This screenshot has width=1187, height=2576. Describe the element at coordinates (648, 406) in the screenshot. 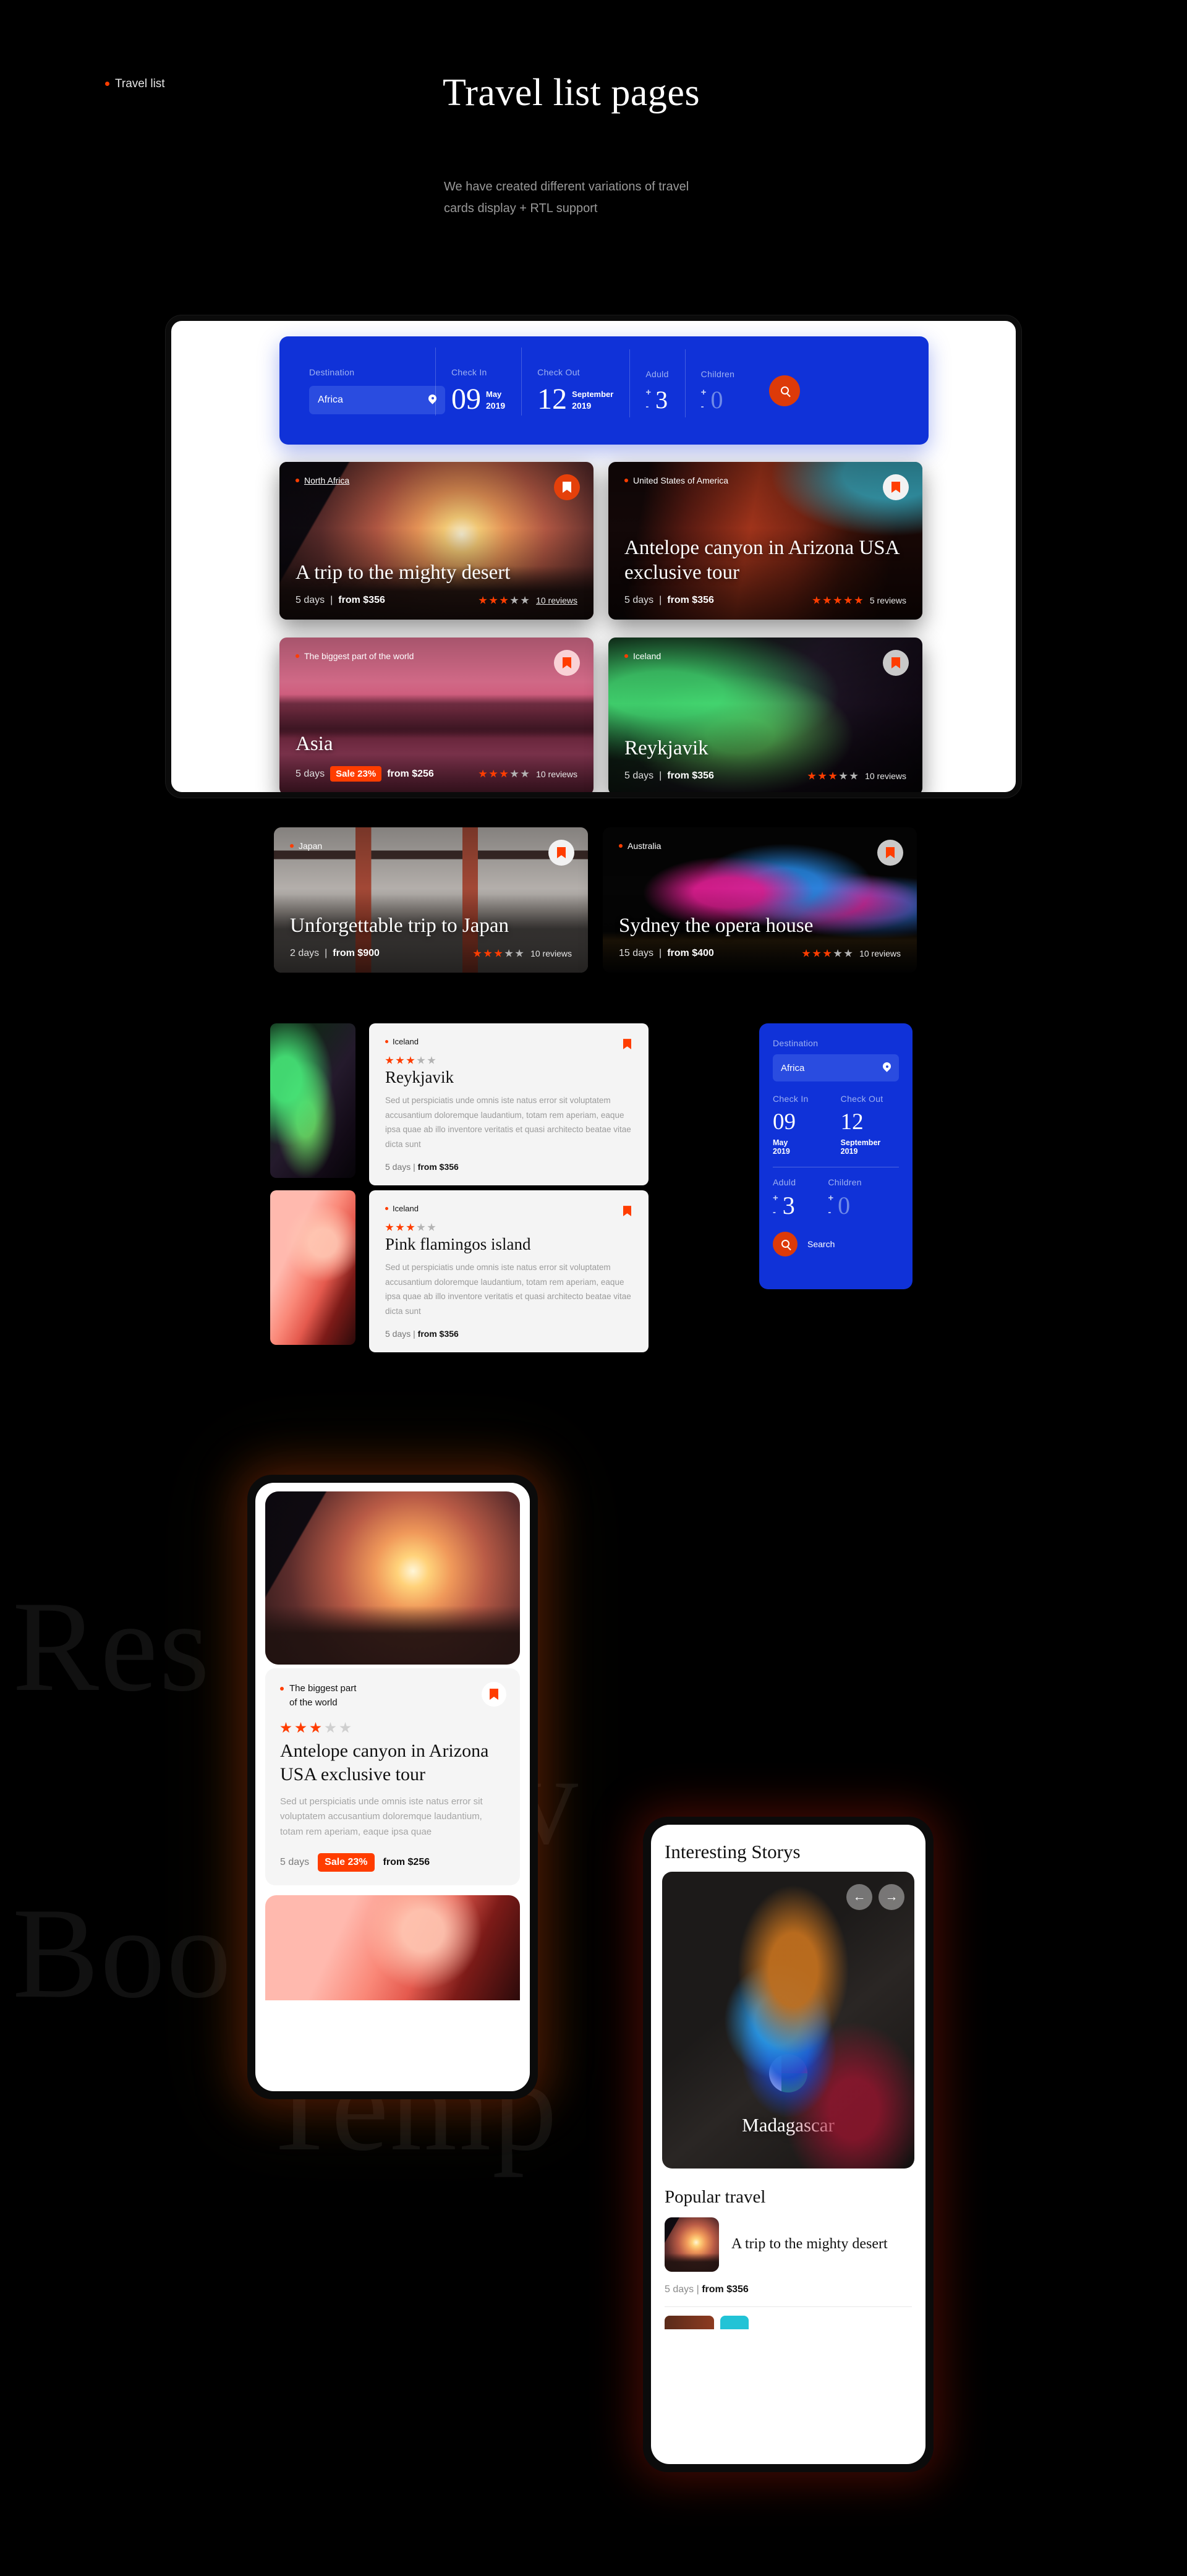

I see `adult-decrement-button: -` at that location.